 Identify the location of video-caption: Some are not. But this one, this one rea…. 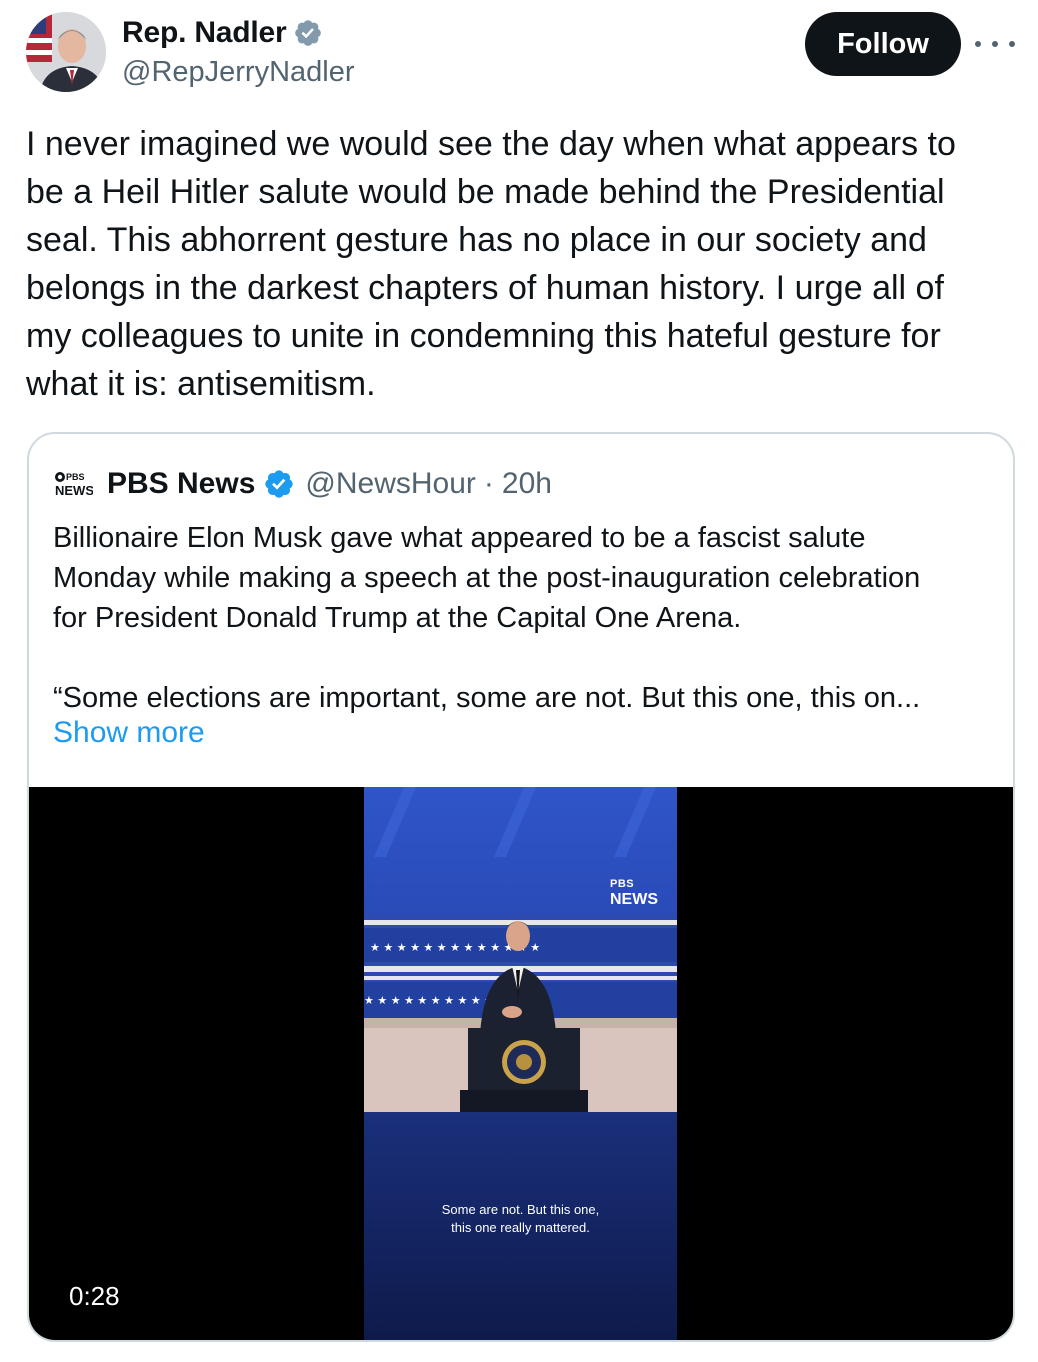
(520, 1218).